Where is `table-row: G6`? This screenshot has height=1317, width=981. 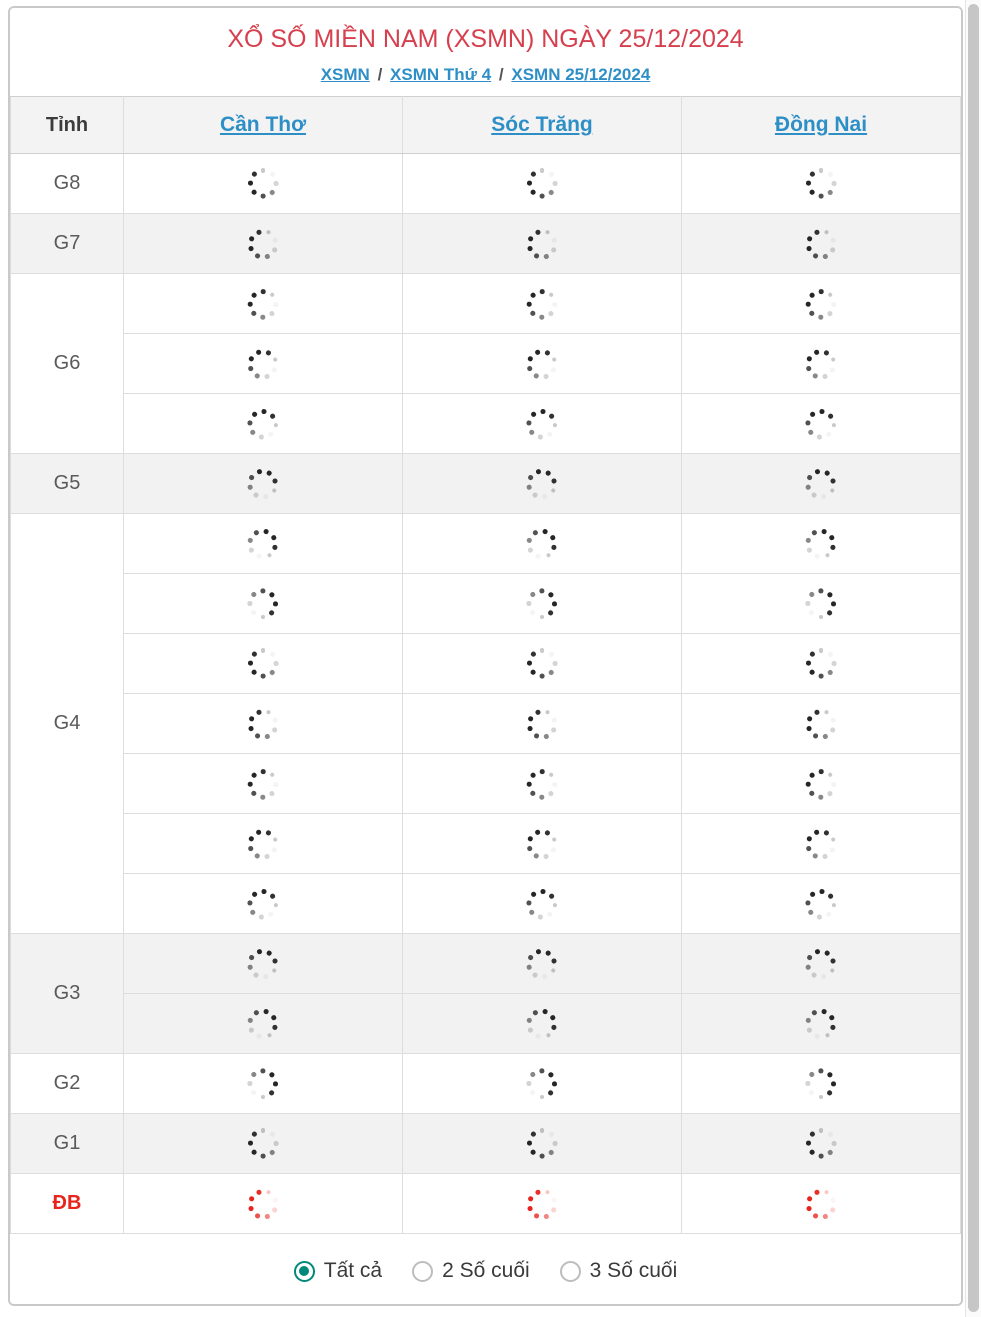 table-row: G6 is located at coordinates (485, 363).